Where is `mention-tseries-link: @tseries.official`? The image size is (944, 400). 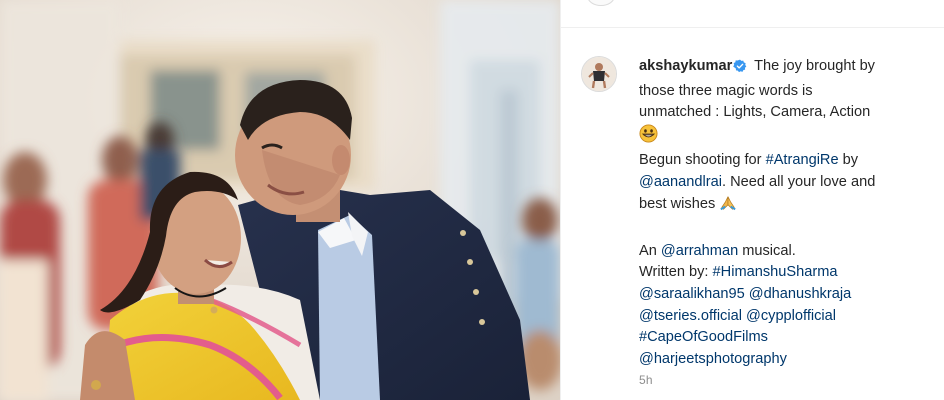
mention-tseries-link: @tseries.official is located at coordinates (690, 316).